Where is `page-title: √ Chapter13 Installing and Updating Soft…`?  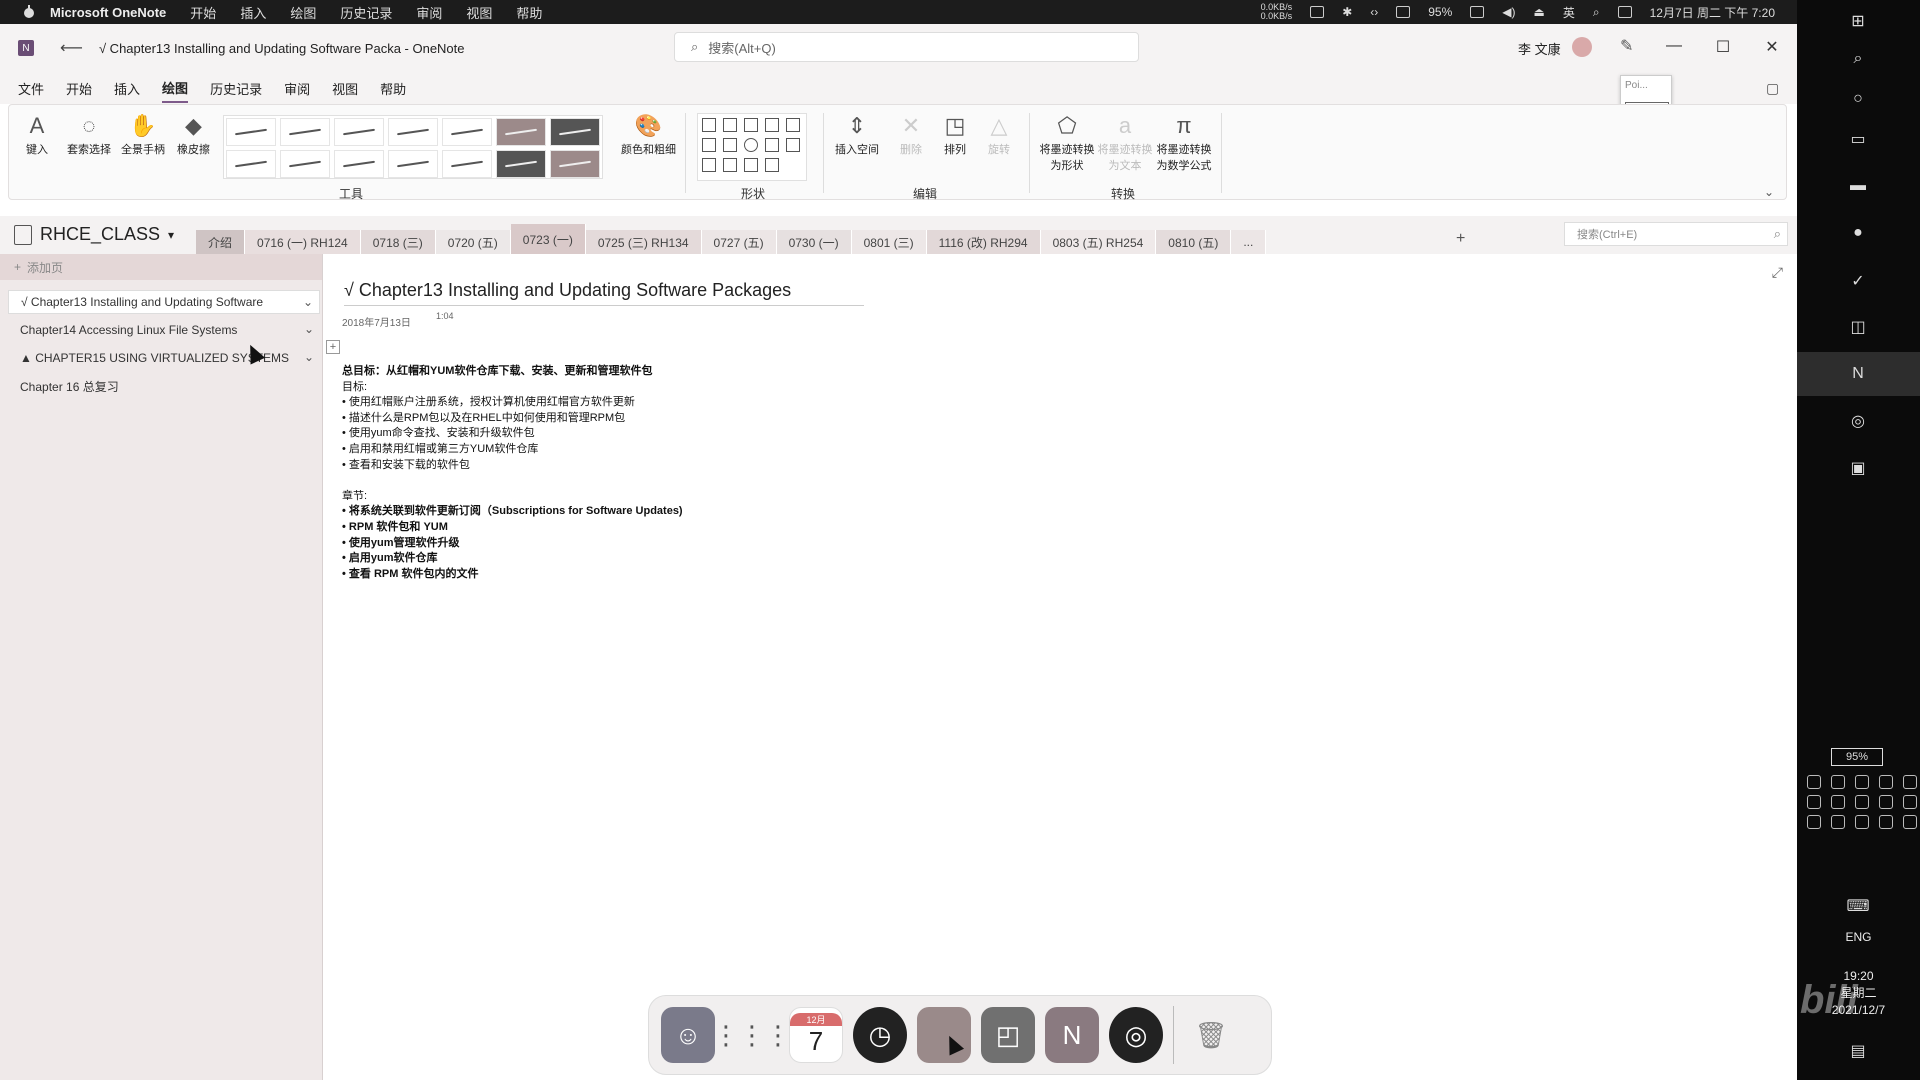 page-title: √ Chapter13 Installing and Updating Soft… is located at coordinates (604, 293).